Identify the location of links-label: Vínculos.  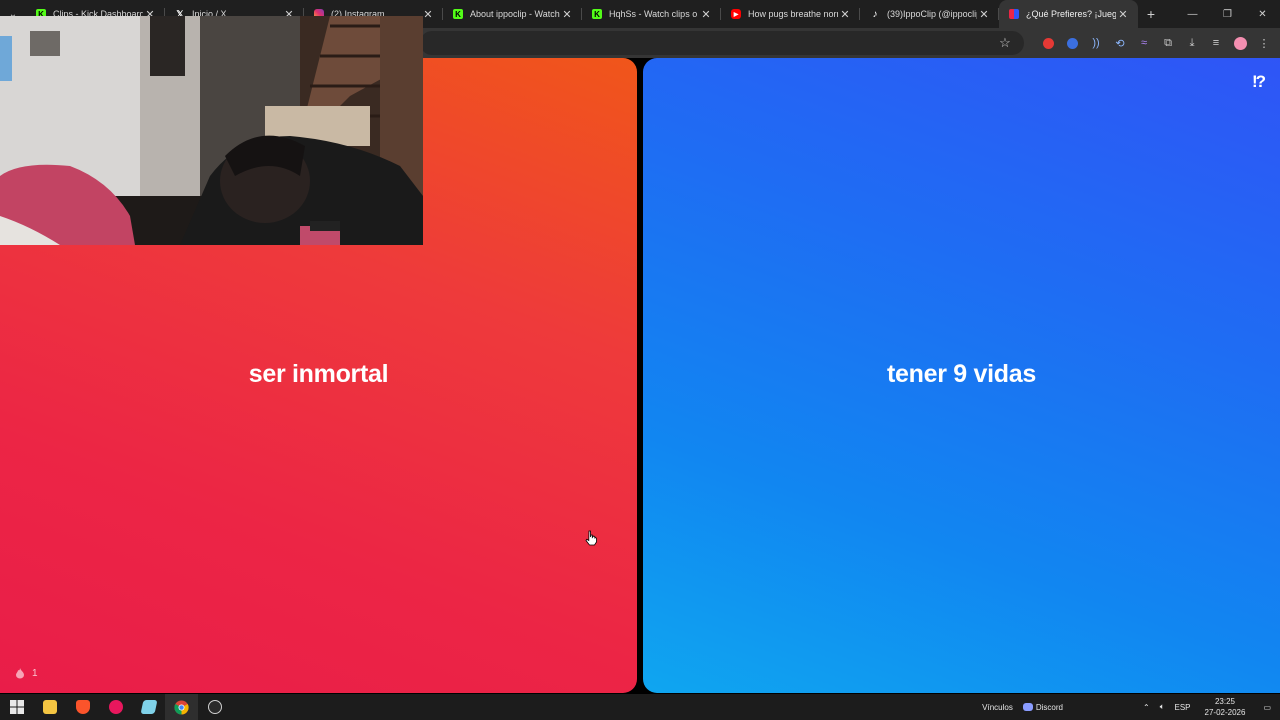
(997, 707).